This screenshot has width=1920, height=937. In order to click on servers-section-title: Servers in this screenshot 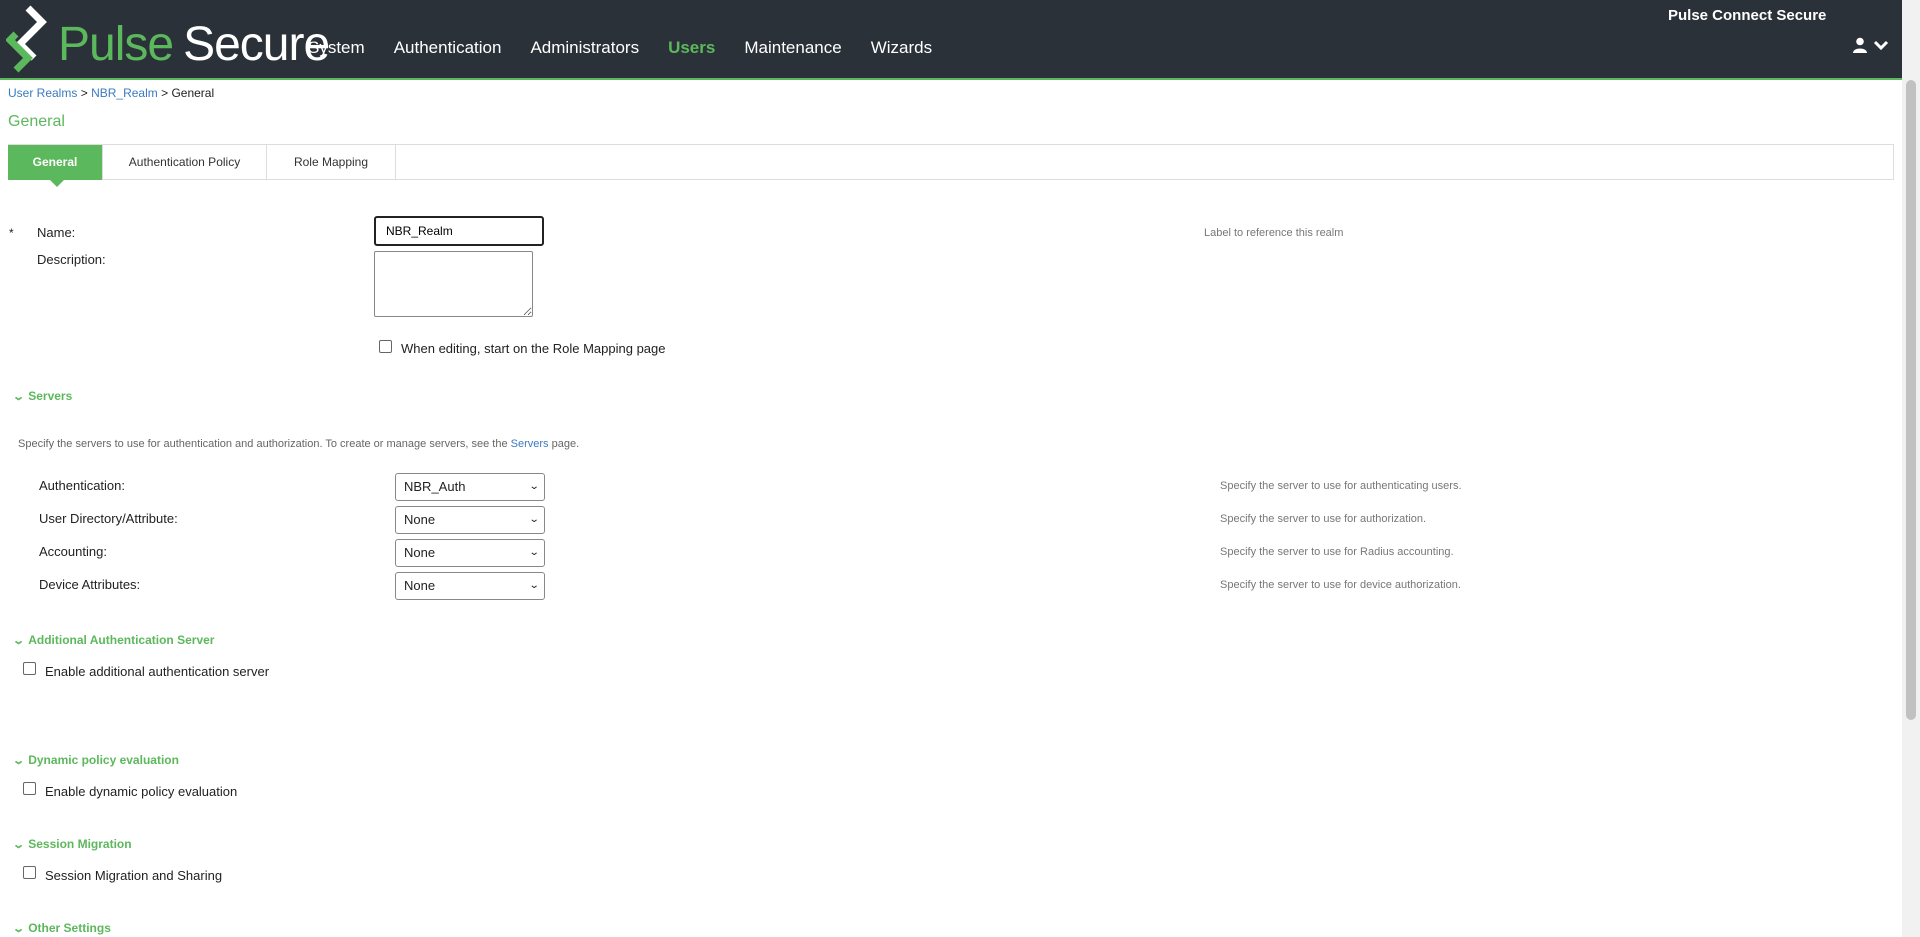, I will do `click(50, 396)`.